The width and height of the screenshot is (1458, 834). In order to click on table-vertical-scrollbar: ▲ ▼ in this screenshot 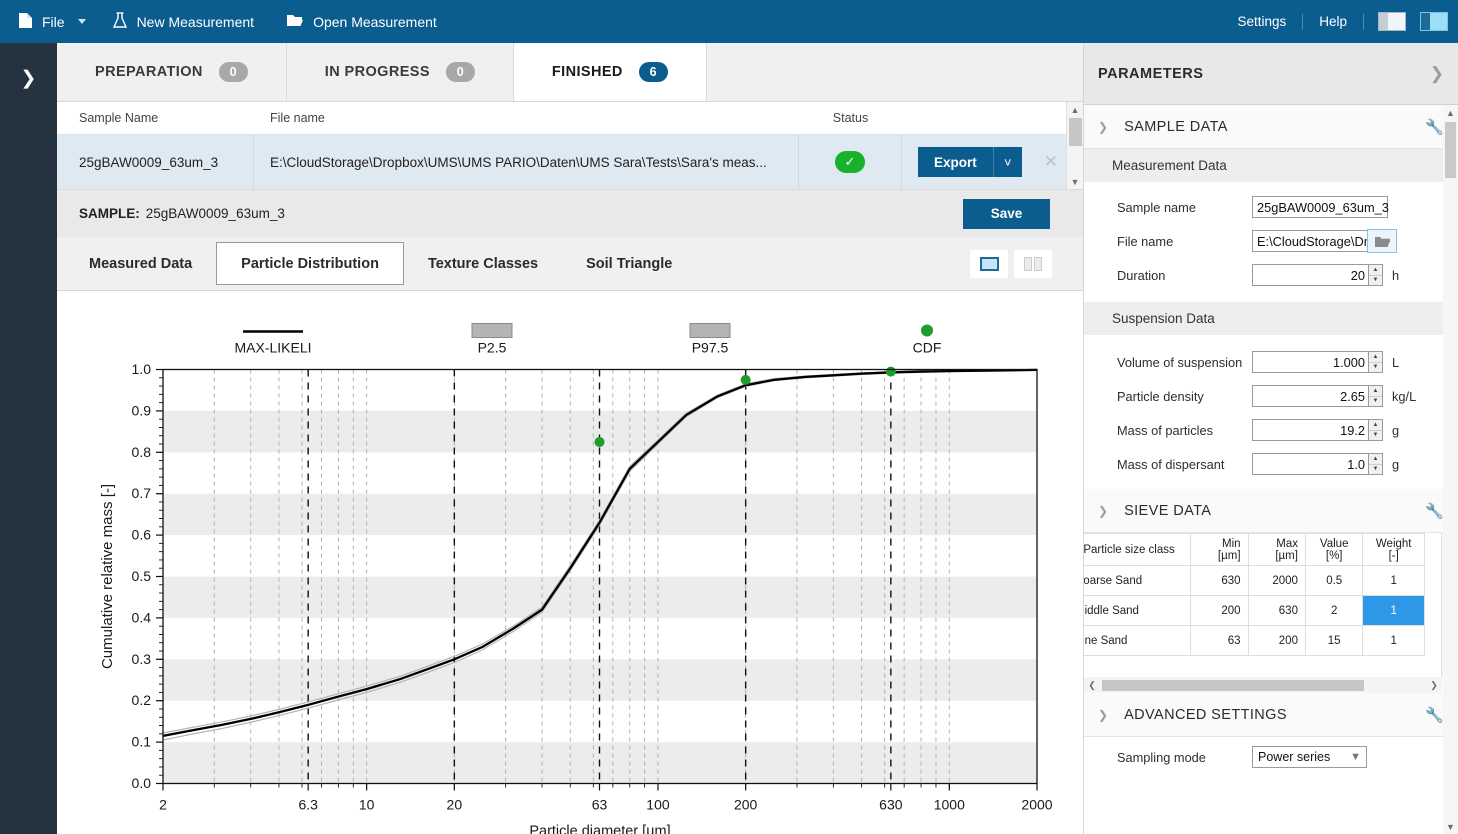, I will do `click(1074, 145)`.